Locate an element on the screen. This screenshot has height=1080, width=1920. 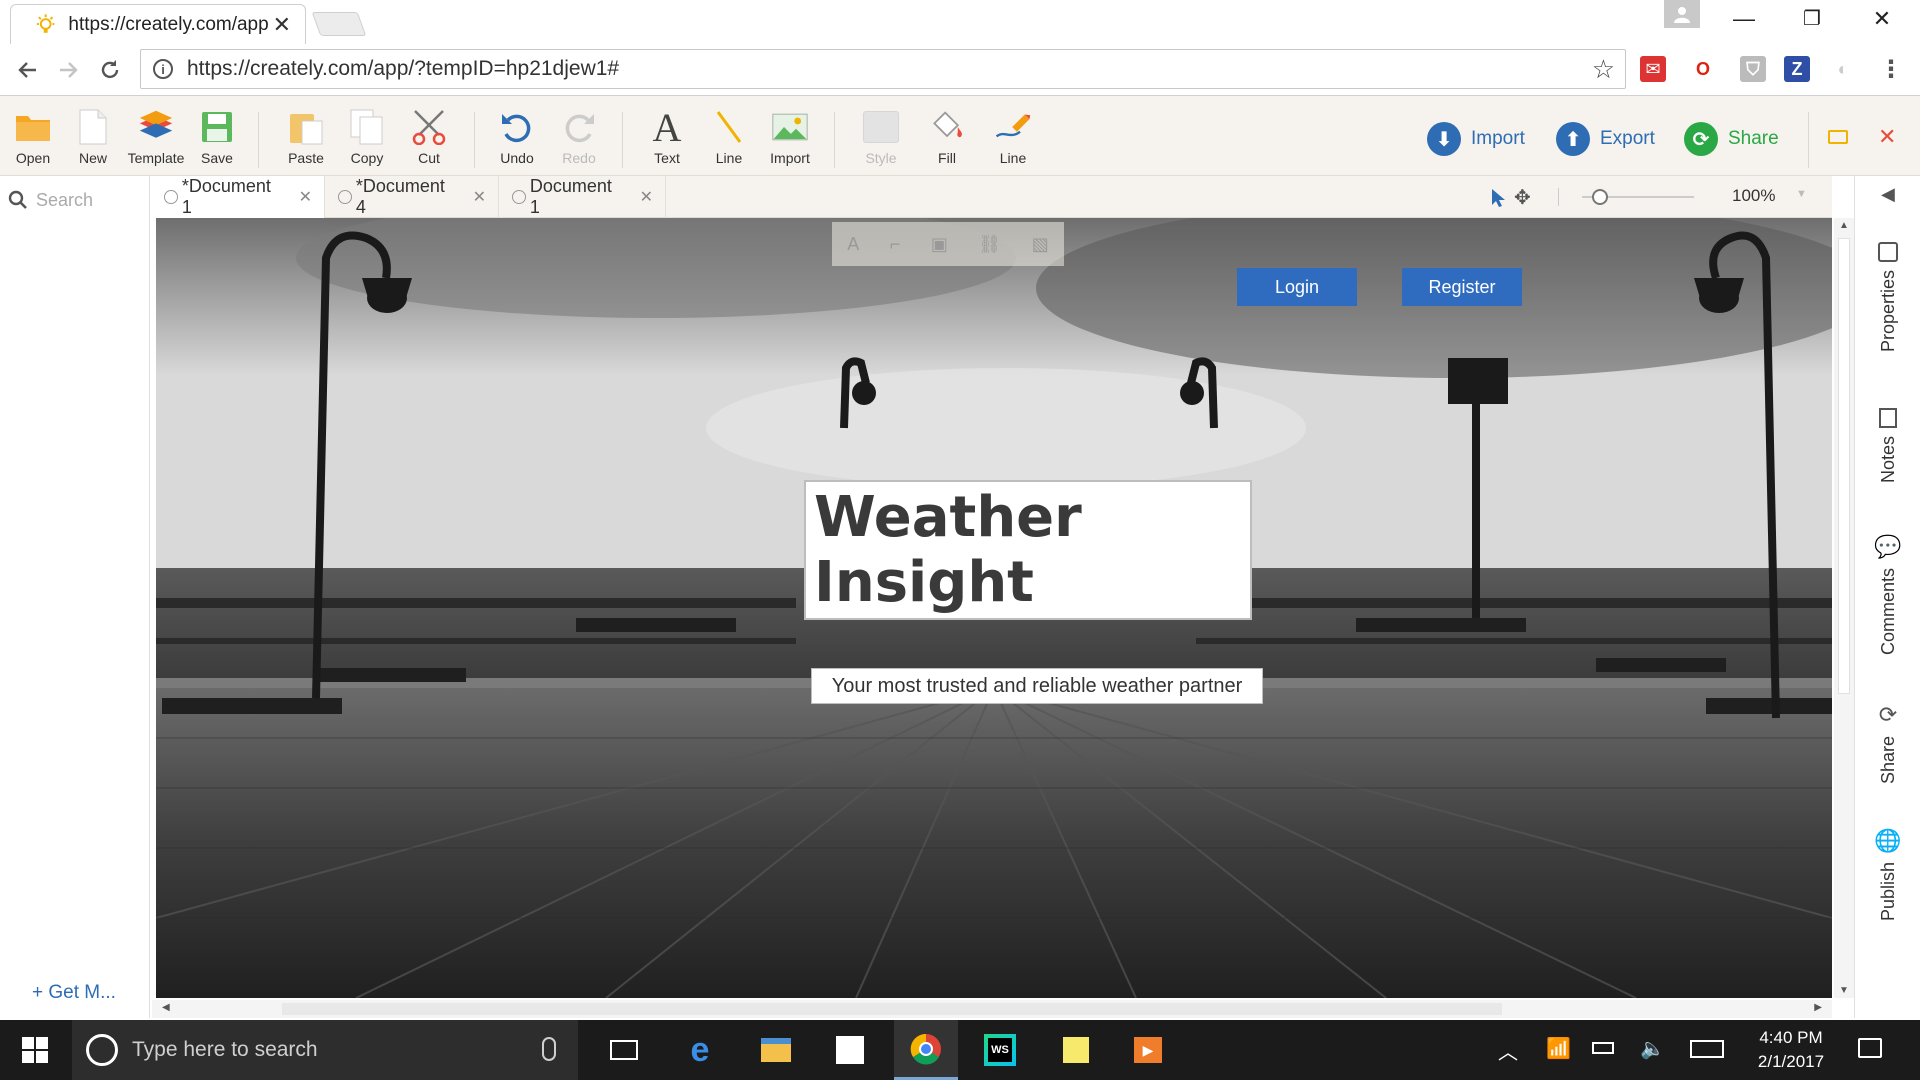
style-button: Style is located at coordinates (881, 140).